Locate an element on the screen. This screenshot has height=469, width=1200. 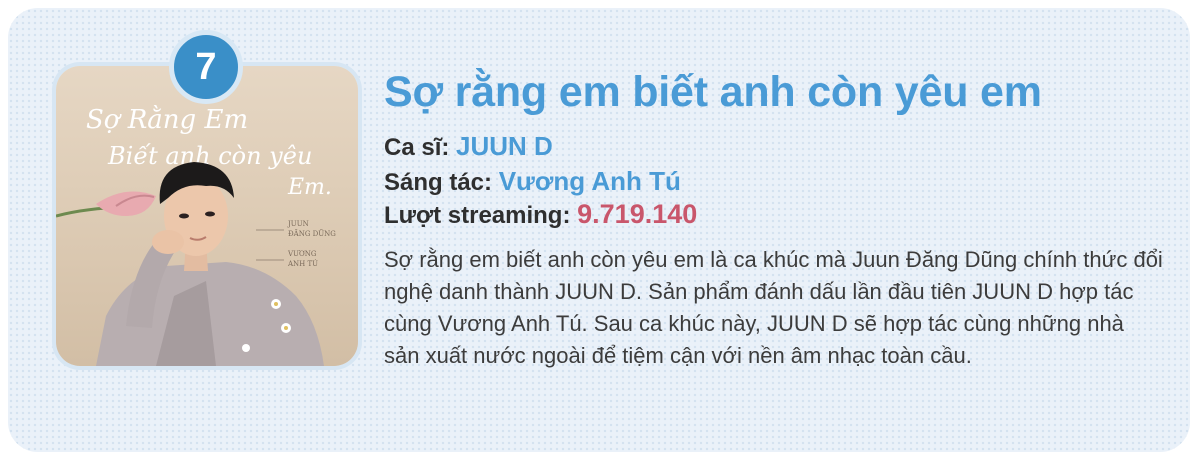
cover-credit-1a: JUUN is located at coordinates (298, 224).